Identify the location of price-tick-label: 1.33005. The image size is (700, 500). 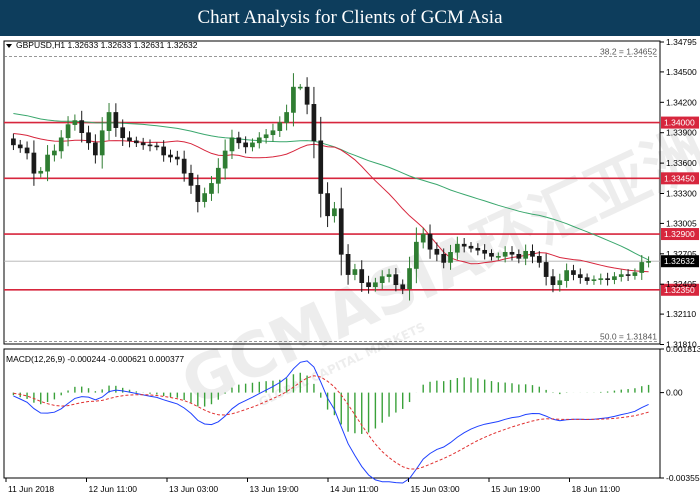
(681, 223).